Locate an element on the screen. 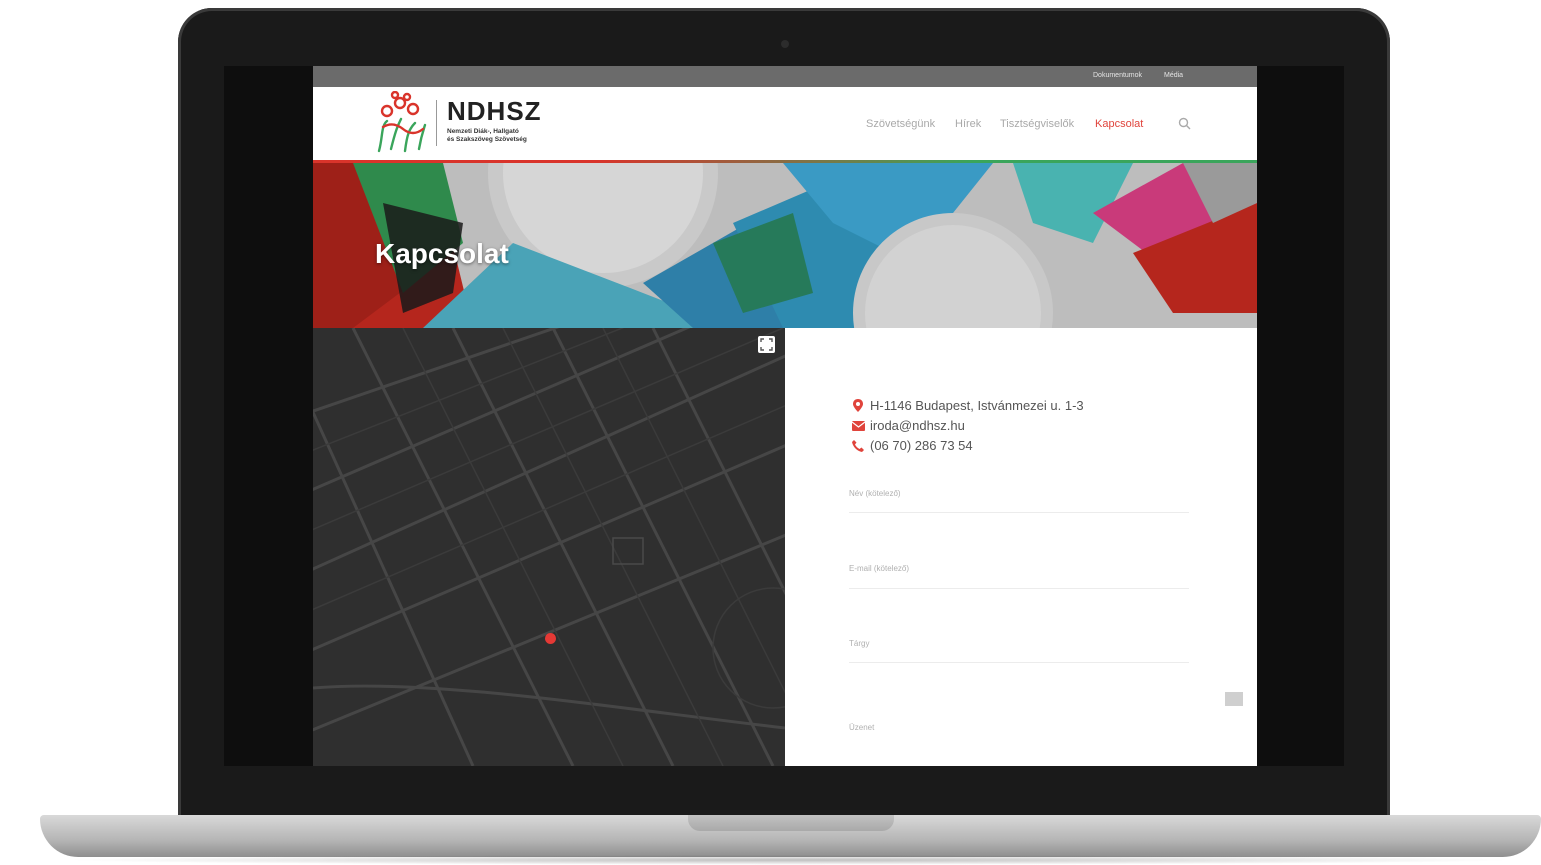 This screenshot has width=1541, height=865. search-icon is located at coordinates (1184, 123).